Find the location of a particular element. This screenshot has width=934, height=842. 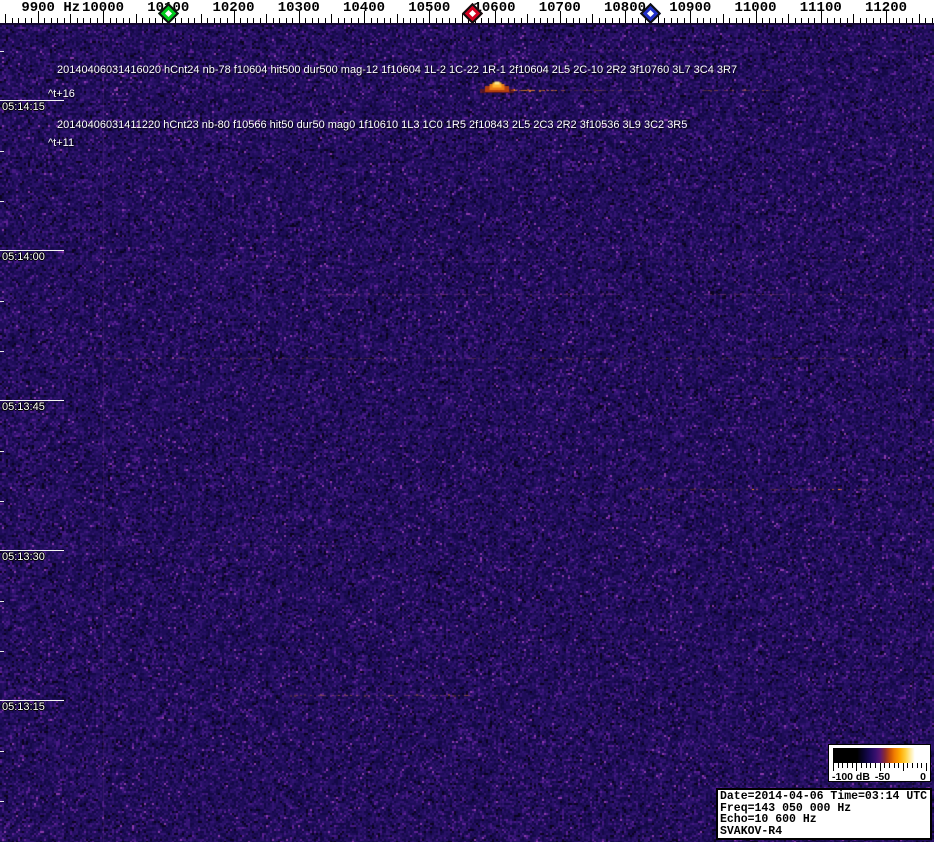

marker-blue-center is located at coordinates (650, 13).